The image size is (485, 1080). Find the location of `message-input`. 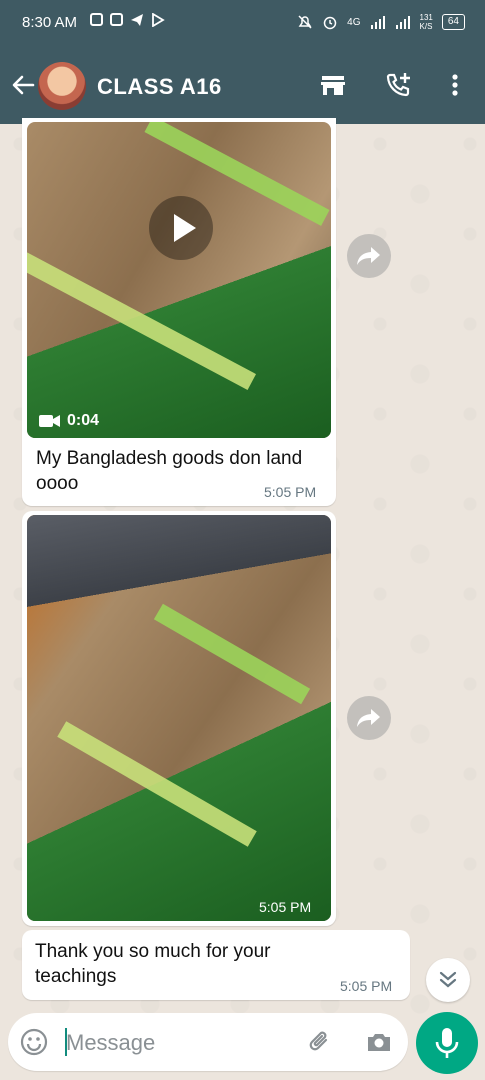

message-input is located at coordinates (176, 1043).